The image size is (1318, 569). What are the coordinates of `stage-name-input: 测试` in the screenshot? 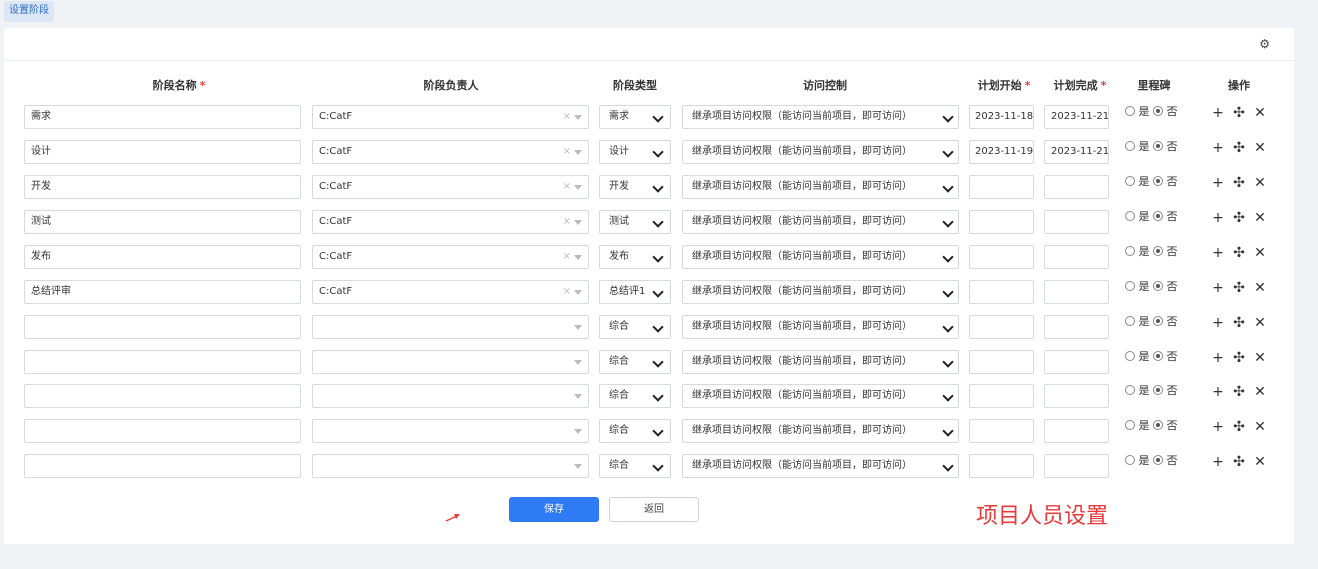 It's located at (162, 222).